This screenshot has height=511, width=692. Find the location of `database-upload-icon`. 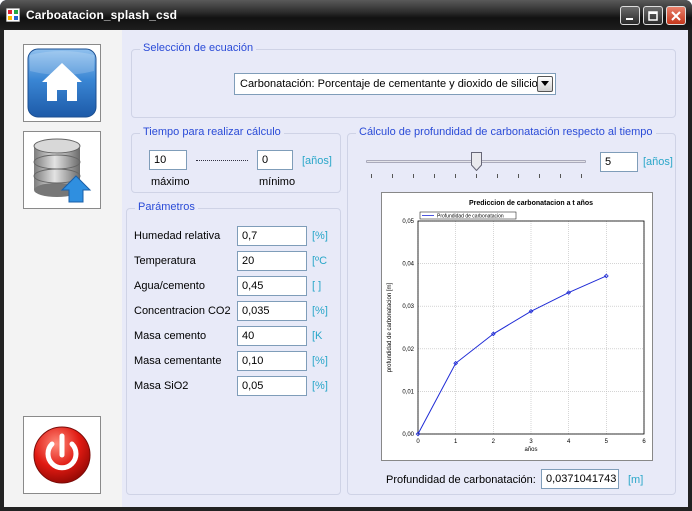

database-upload-icon is located at coordinates (62, 170).